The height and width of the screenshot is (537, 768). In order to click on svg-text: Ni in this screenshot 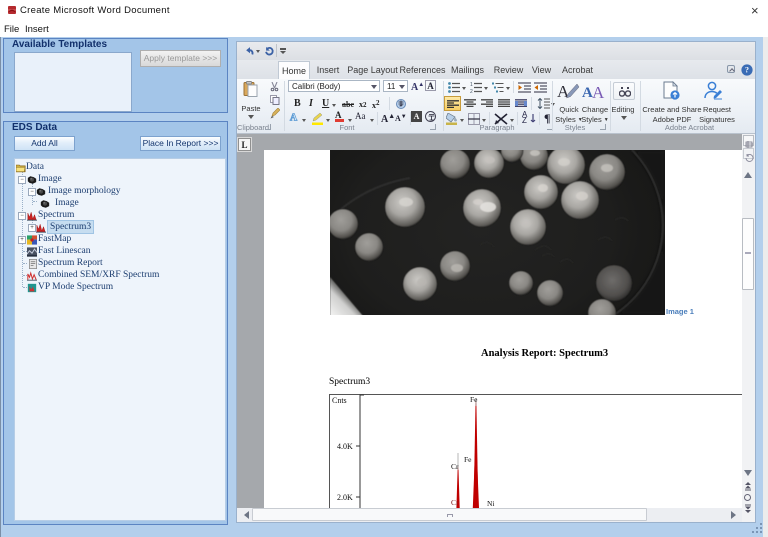, I will do `click(491, 503)`.